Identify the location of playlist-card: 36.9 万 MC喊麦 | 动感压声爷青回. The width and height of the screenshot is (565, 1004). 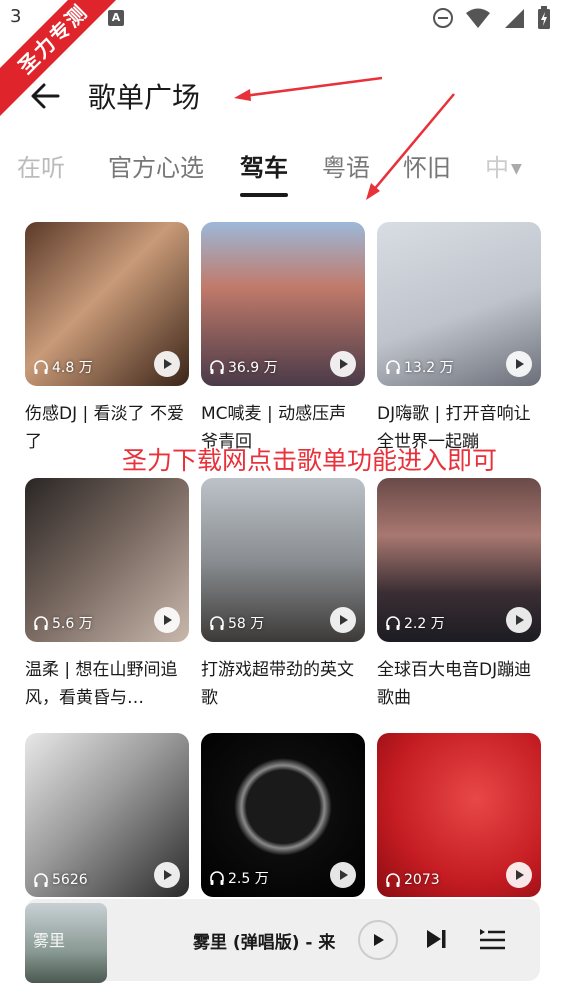
(283, 339).